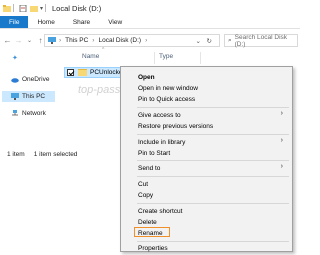 Image resolution: width=320 pixels, height=255 pixels. What do you see at coordinates (16, 154) in the screenshot?
I see `item-count: 1 item` at bounding box center [16, 154].